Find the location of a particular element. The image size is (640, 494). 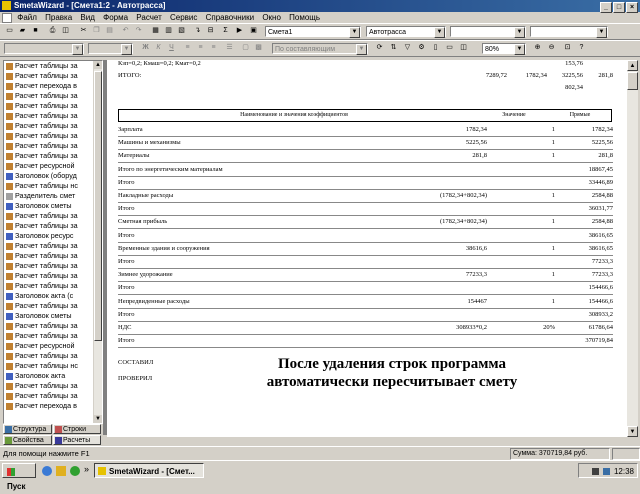

properties-icon: ▣ is located at coordinates (253, 31).